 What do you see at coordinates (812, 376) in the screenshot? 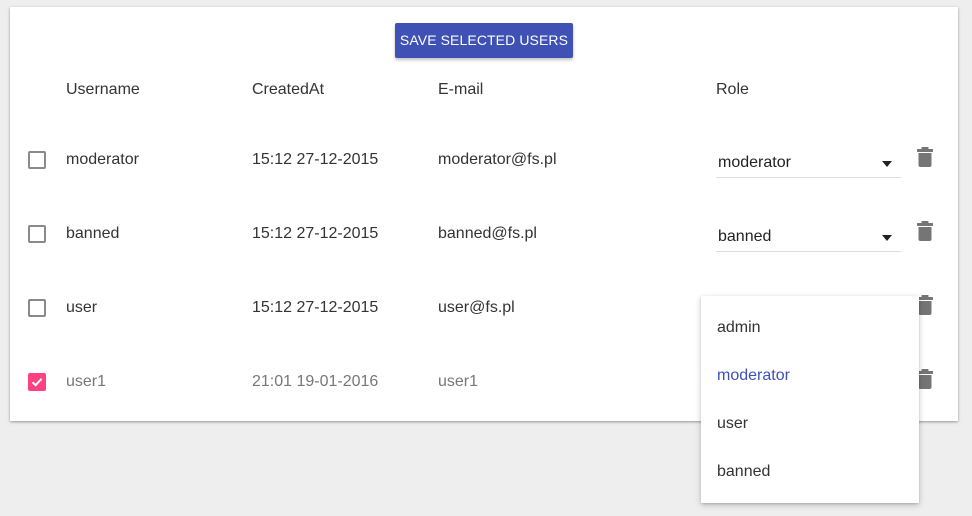
I see `role-option-moderator: moderator` at bounding box center [812, 376].